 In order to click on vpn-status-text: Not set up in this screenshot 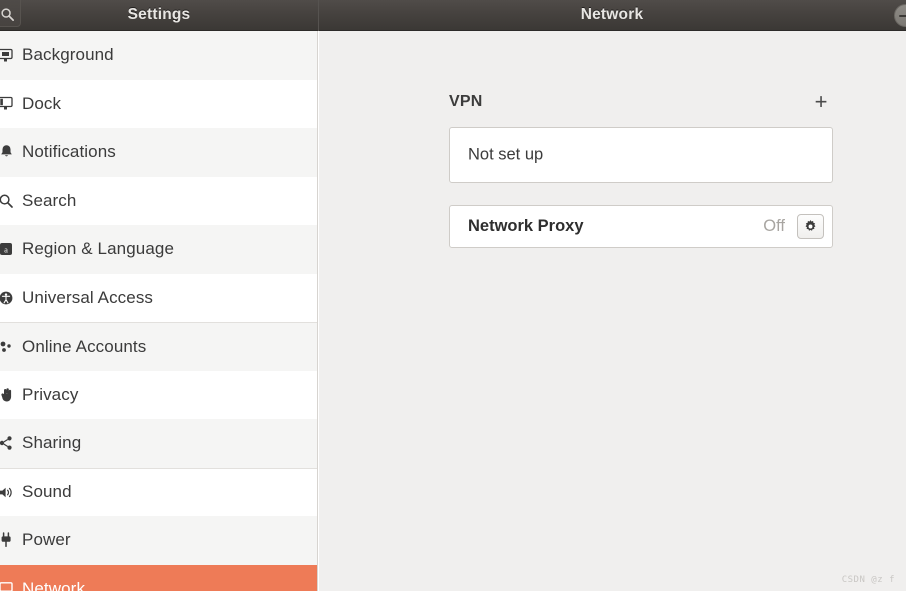, I will do `click(506, 154)`.